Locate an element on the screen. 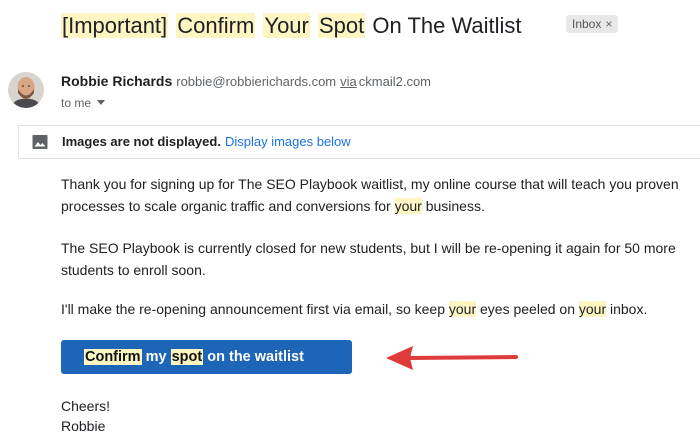 This screenshot has height=442, width=700. highlighted-text: spot is located at coordinates (187, 357).